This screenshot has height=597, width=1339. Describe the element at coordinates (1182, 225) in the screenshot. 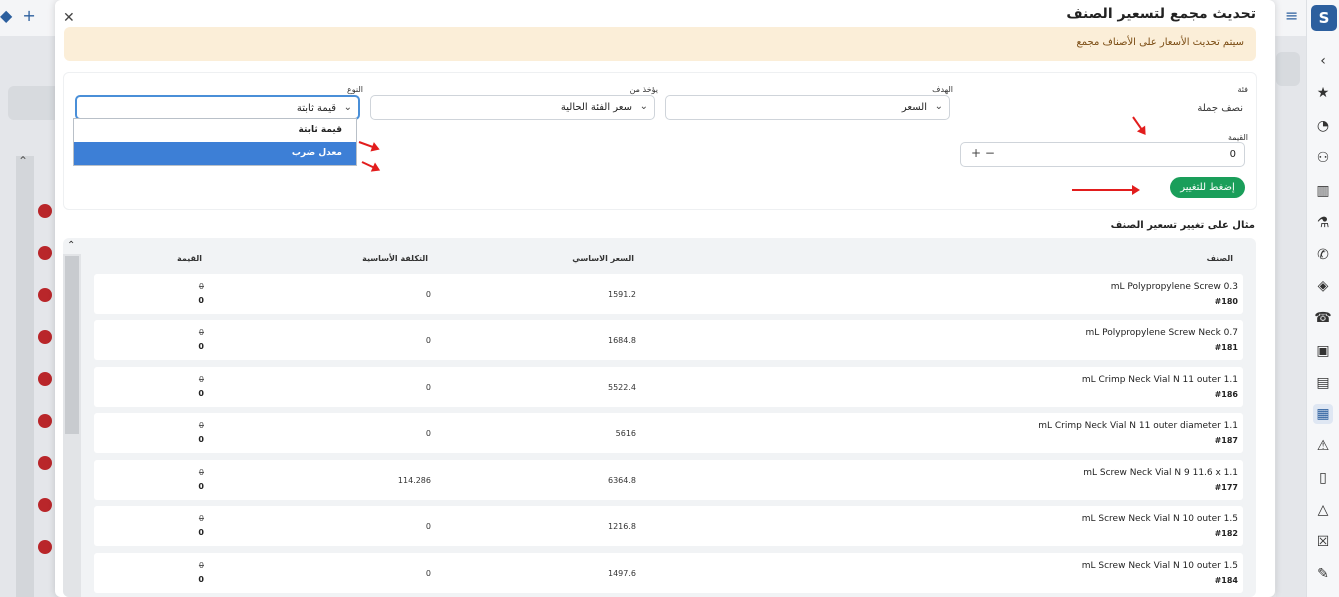

I see `example-section-title: مثال على تغيير تسعير الصنف` at that location.